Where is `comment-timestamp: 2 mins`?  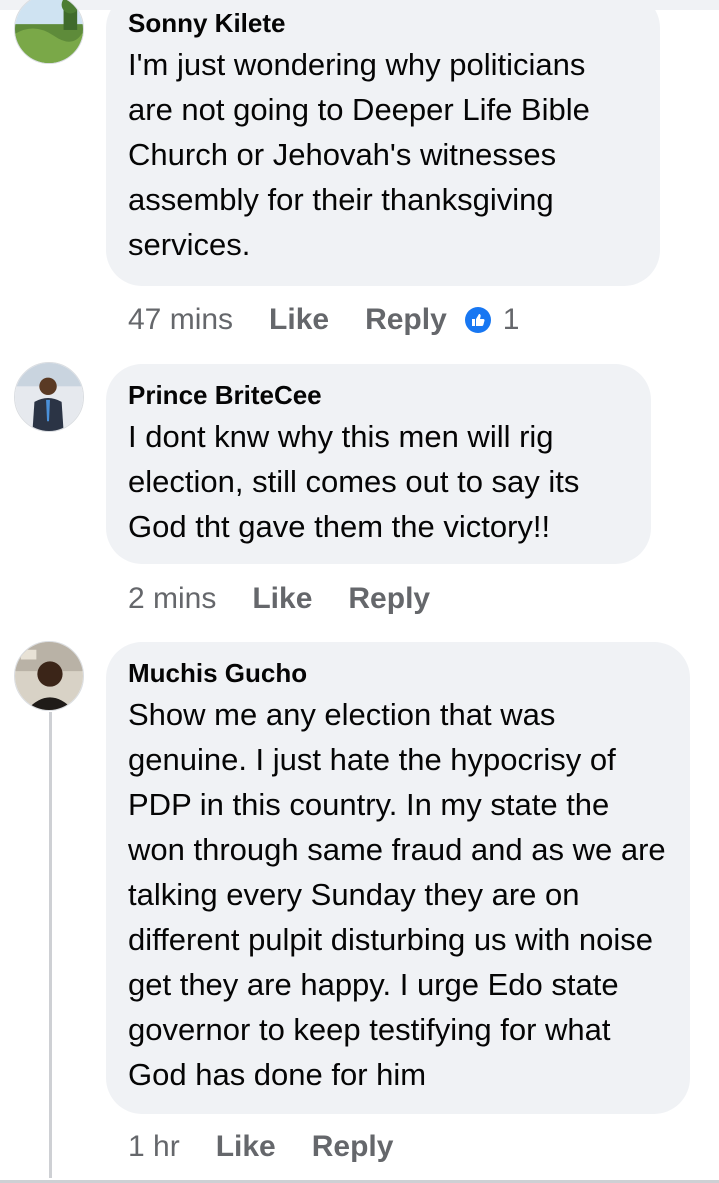
comment-timestamp: 2 mins is located at coordinates (172, 599).